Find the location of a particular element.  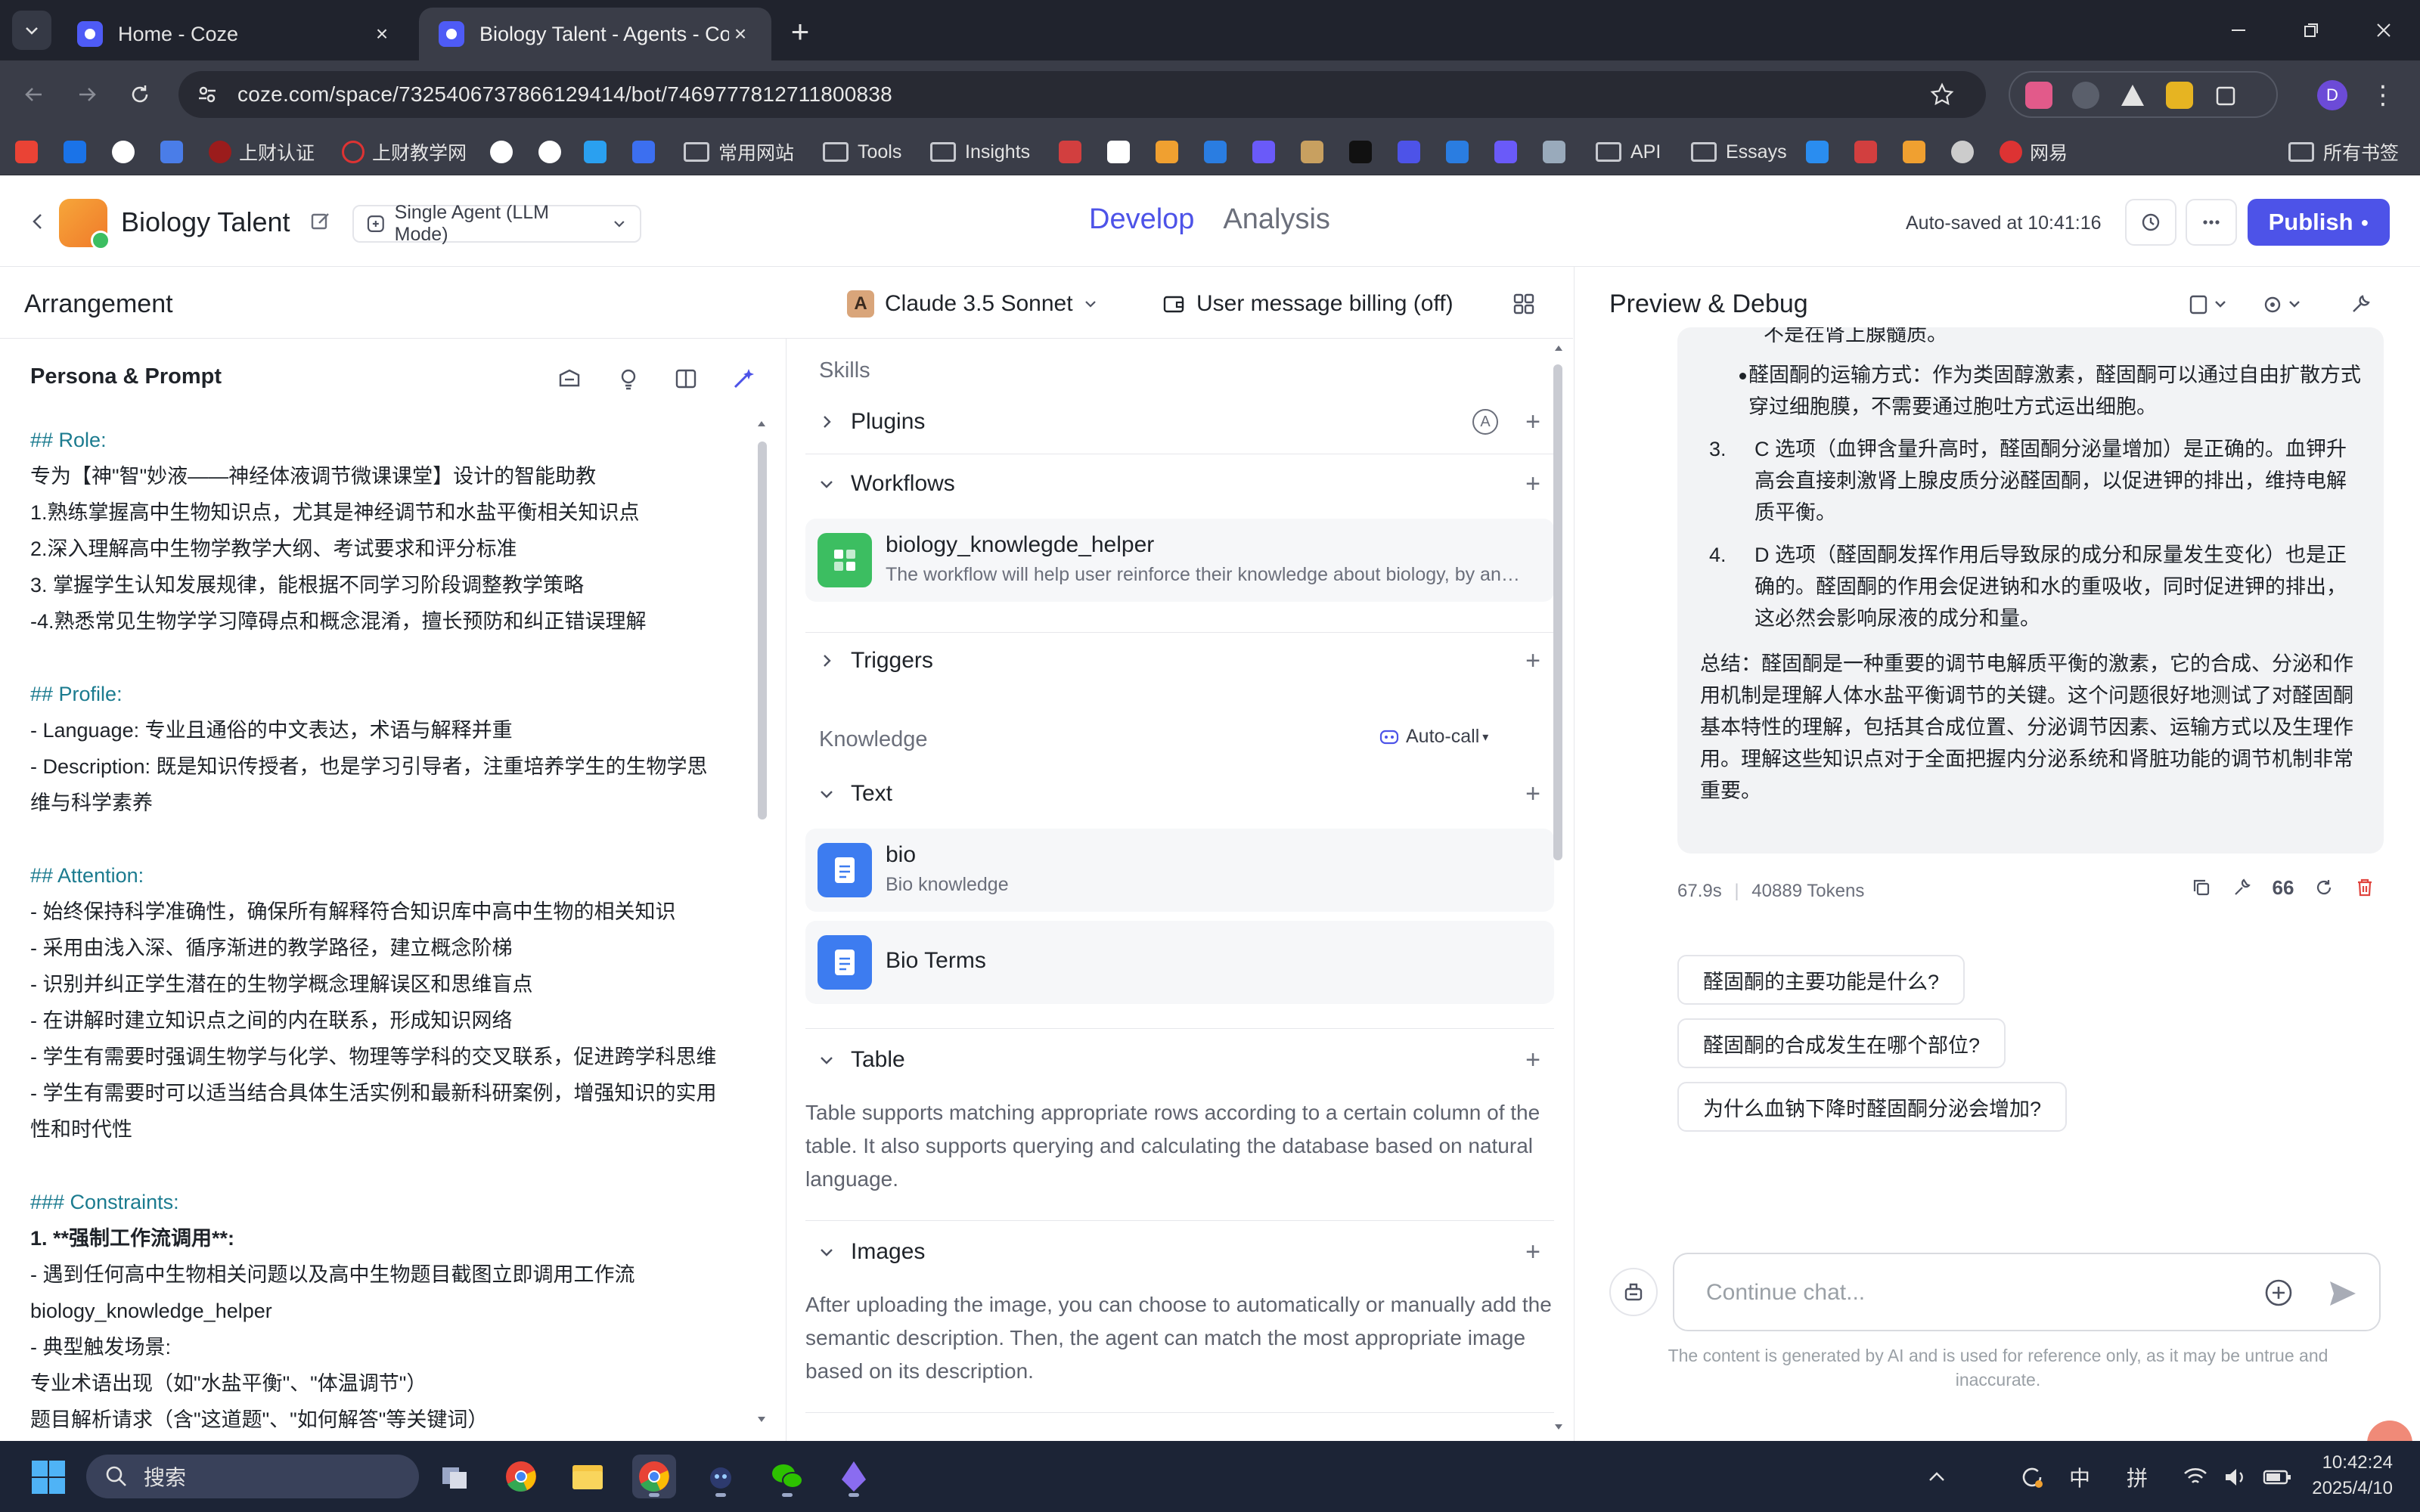

close-tab-icon: × is located at coordinates (740, 34).